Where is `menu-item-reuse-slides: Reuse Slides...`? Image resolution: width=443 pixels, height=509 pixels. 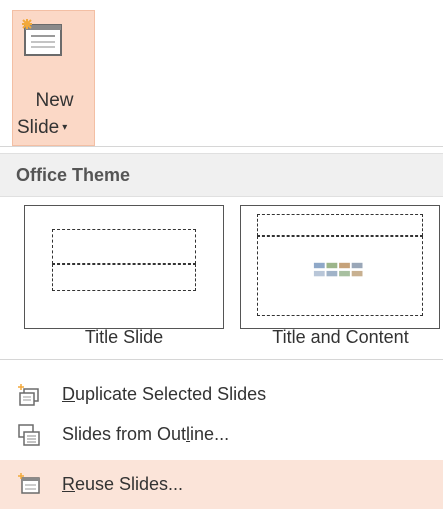 menu-item-reuse-slides: Reuse Slides... is located at coordinates (221, 484).